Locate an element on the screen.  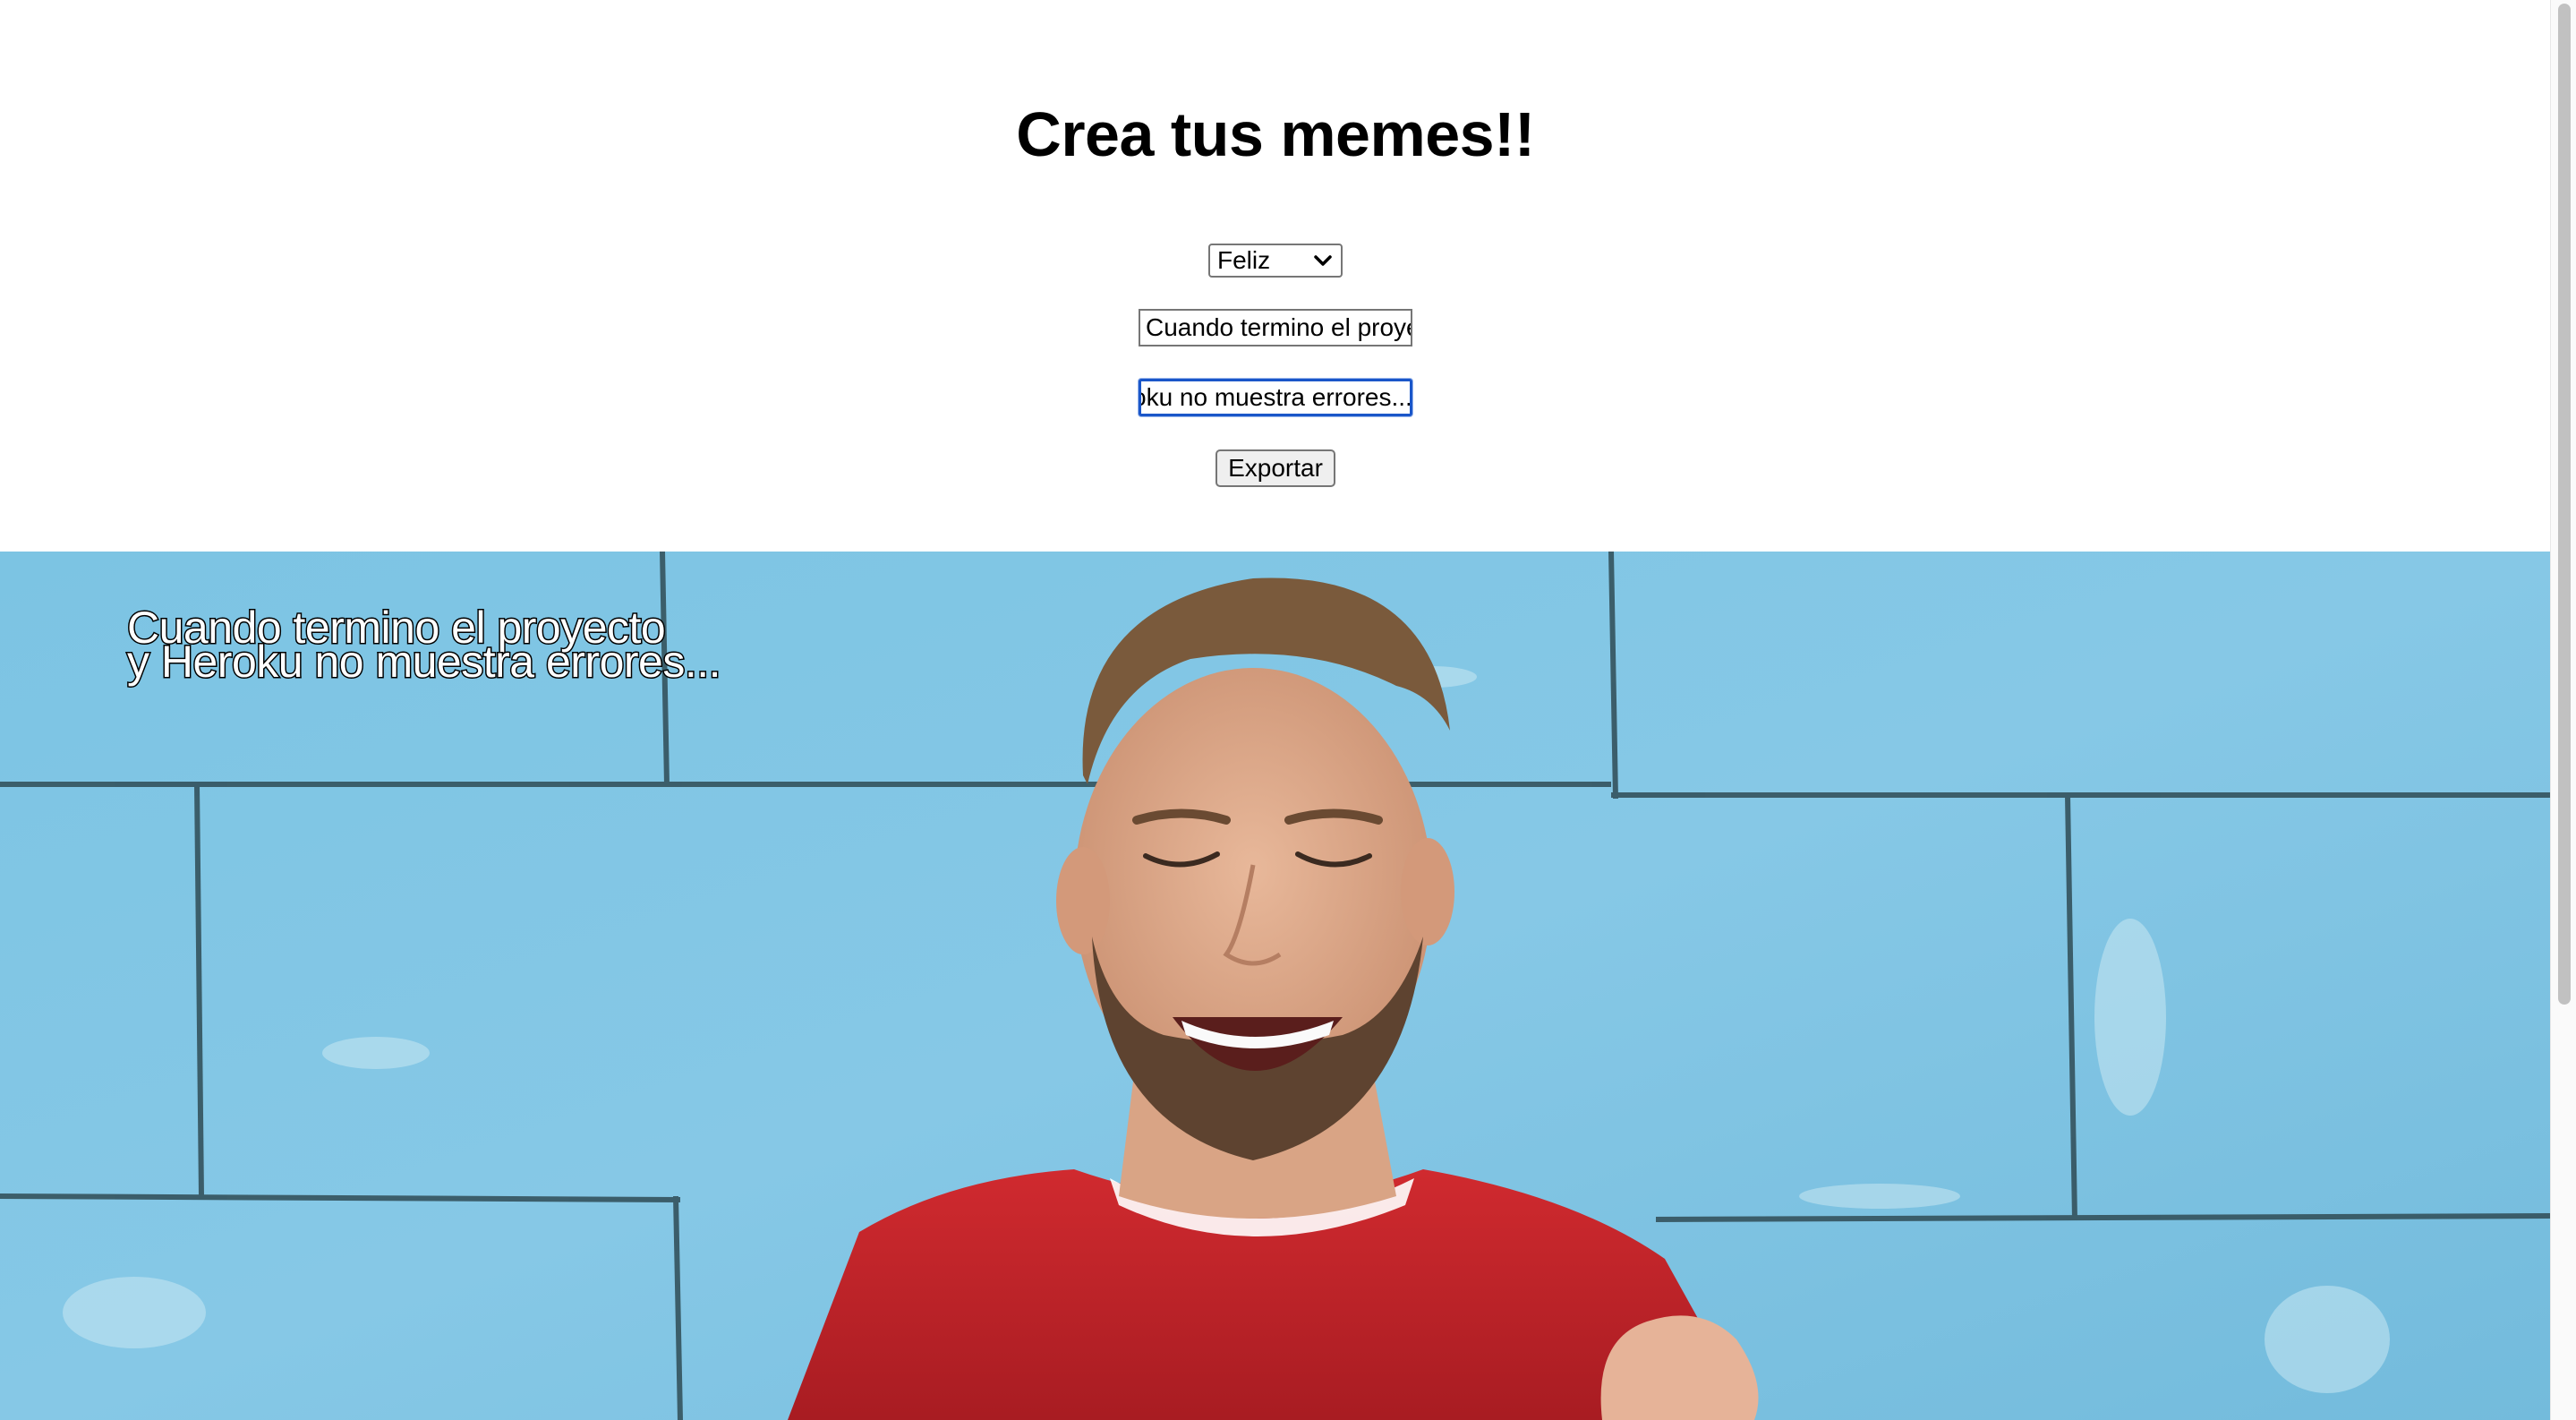
caption-line1-input-text: Cuando termino el proye is located at coordinates (1279, 327).